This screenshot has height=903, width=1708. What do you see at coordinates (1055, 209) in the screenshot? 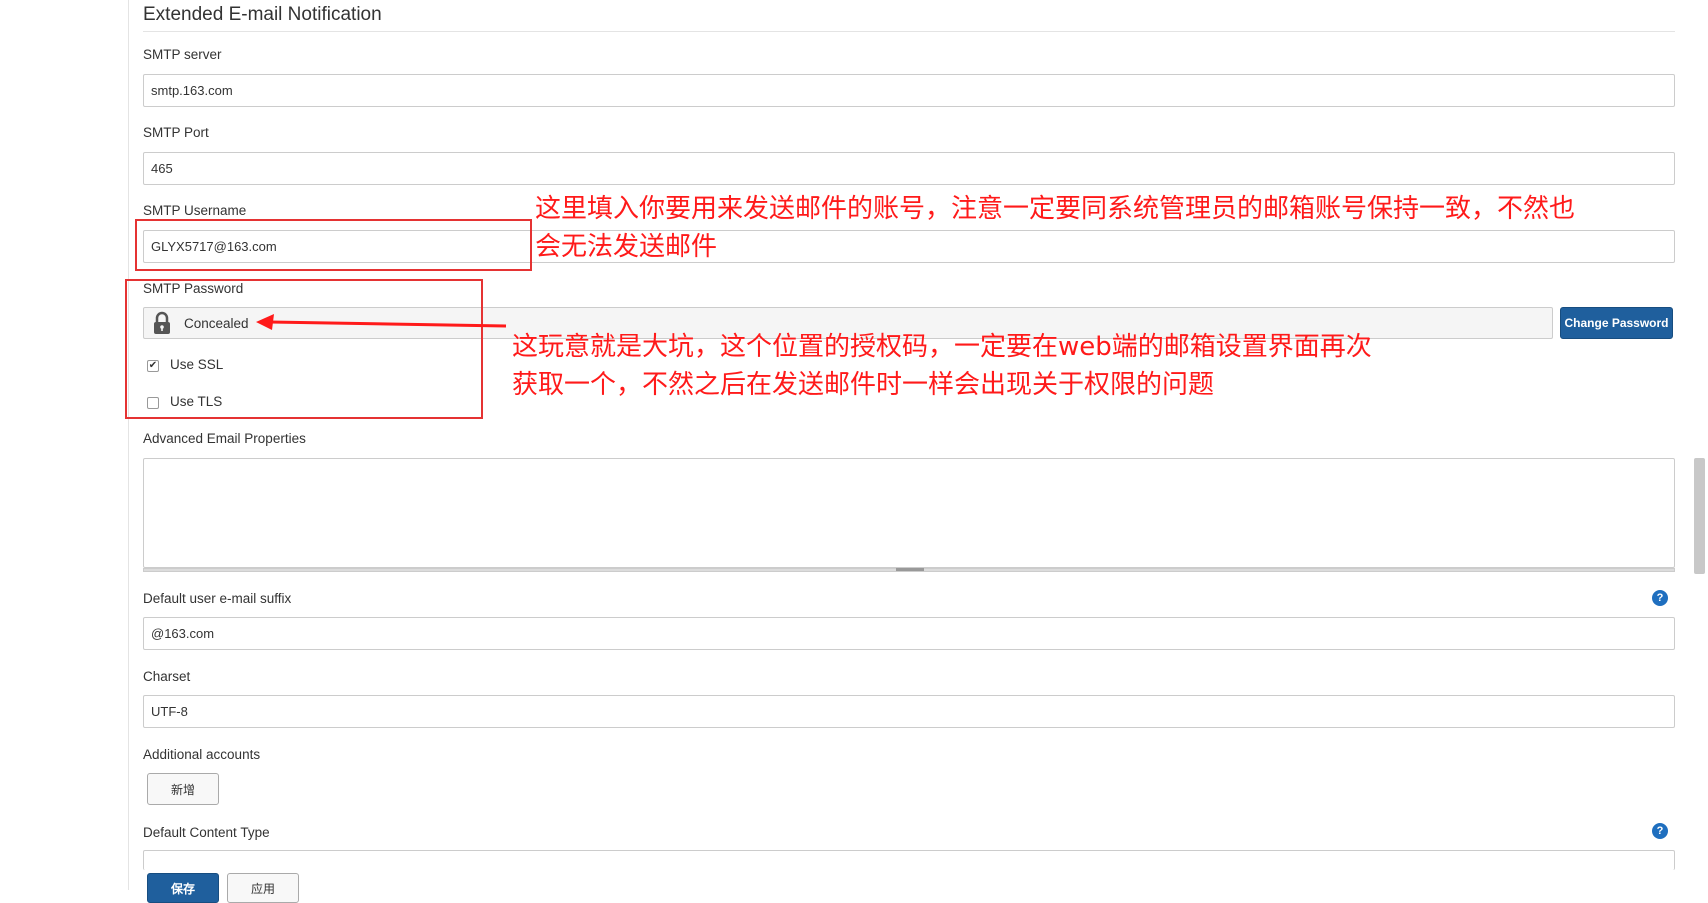
I see `annotation-username-line1: 这里填入你要用来发送邮件的账号，注意一定要同系统管理员的邮箱账号保持一致，不然也` at bounding box center [1055, 209].